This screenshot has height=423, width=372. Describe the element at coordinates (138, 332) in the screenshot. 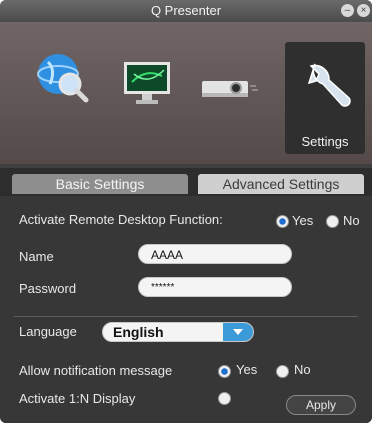

I see `language-value: English` at that location.